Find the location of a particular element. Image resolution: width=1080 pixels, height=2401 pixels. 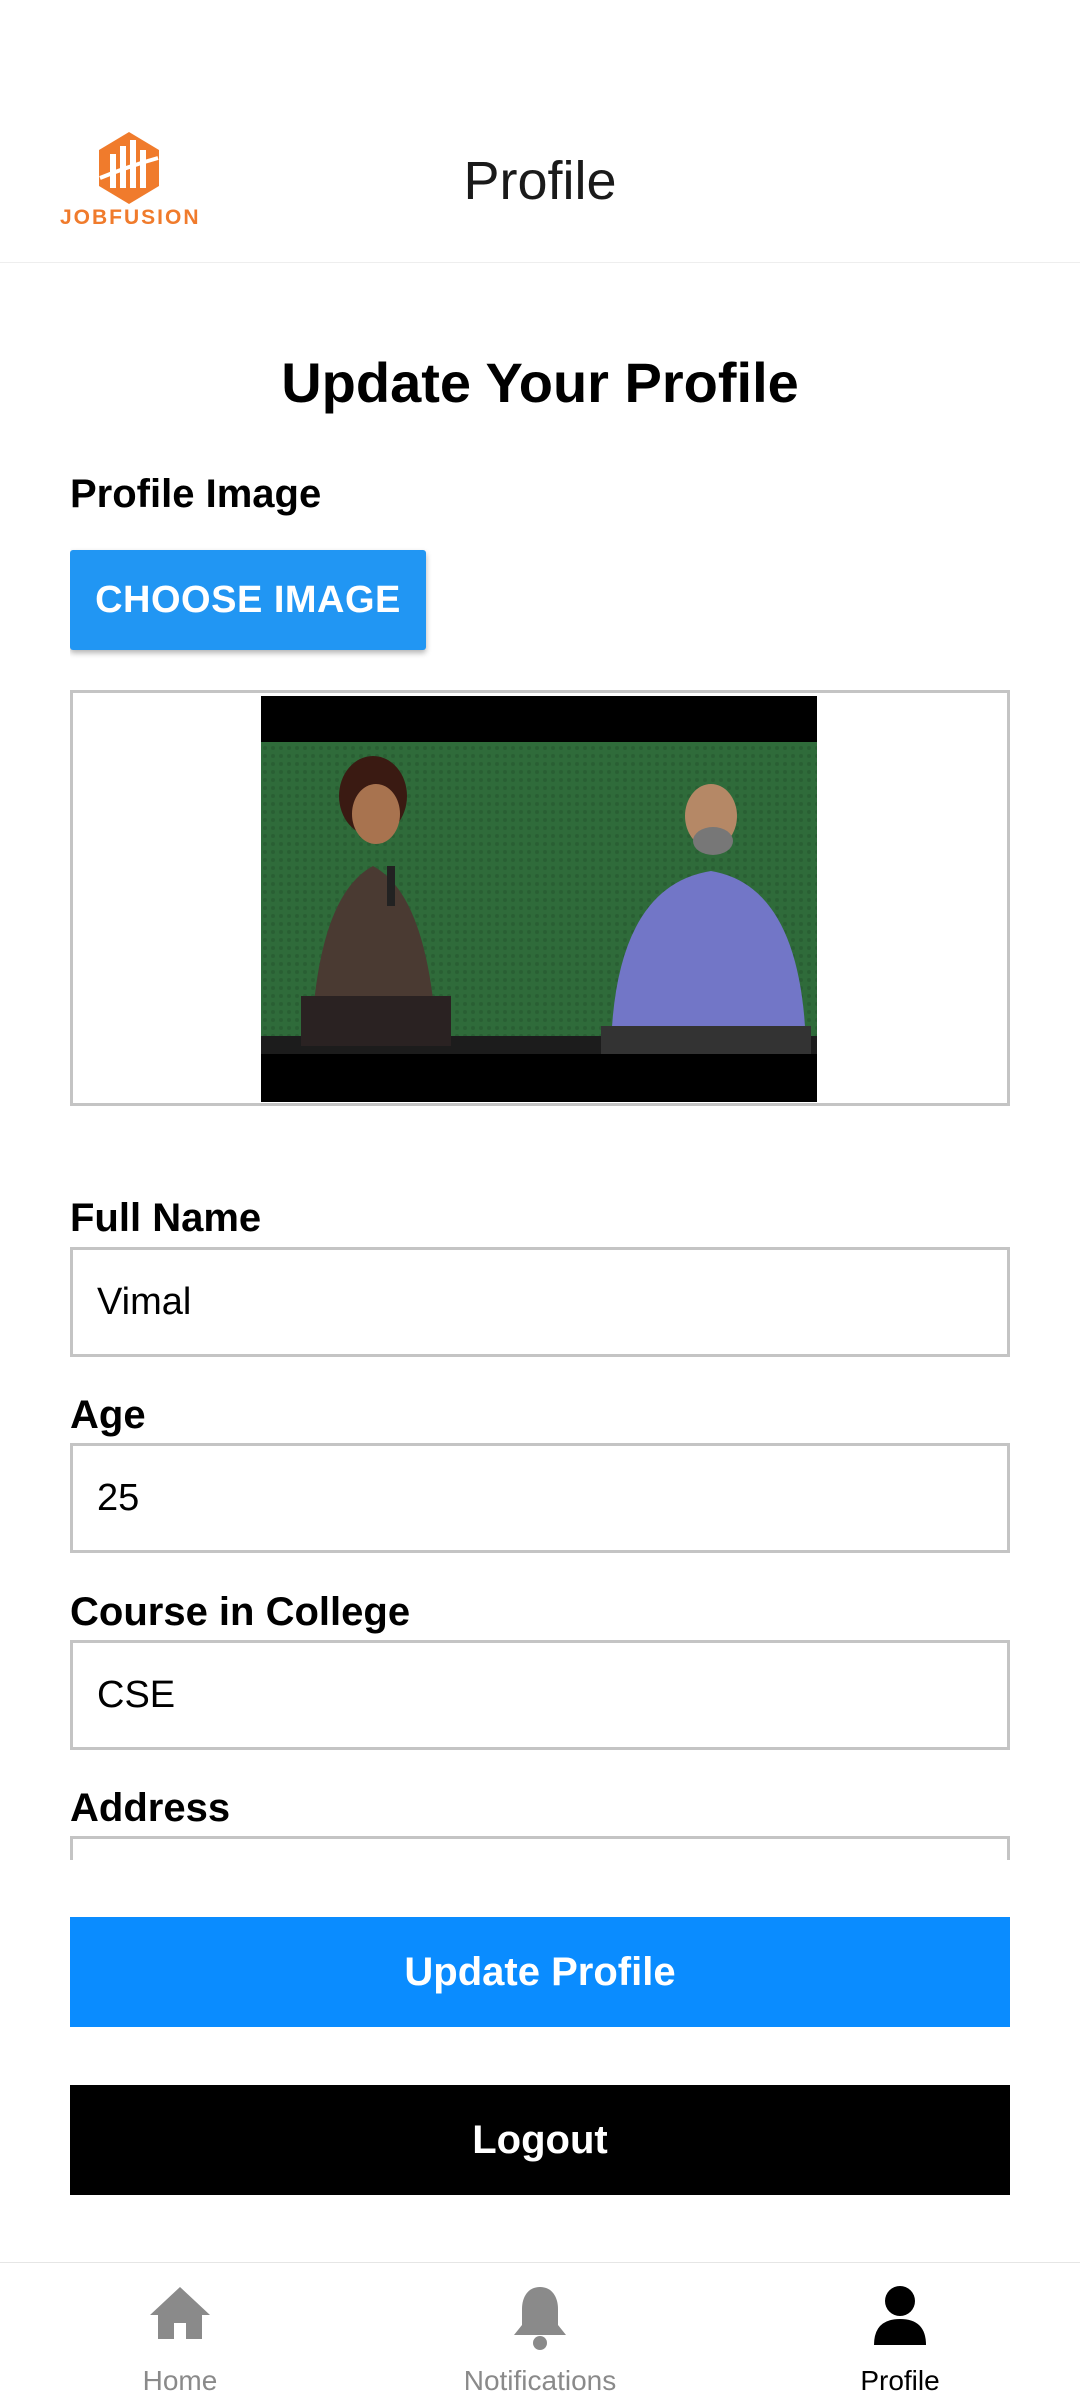

address-input is located at coordinates (540, 1848).